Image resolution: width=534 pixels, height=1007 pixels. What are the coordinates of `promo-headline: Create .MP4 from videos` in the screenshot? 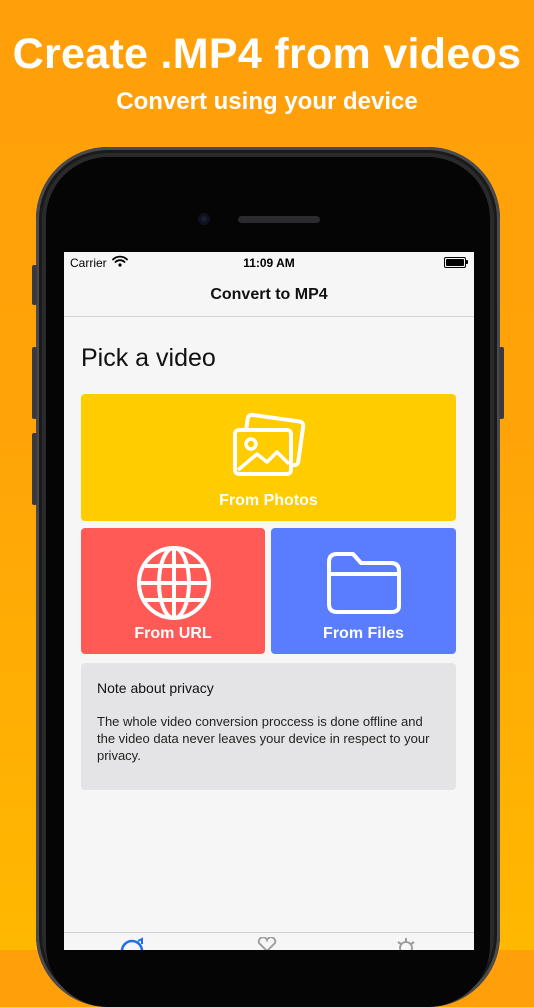 It's located at (267, 54).